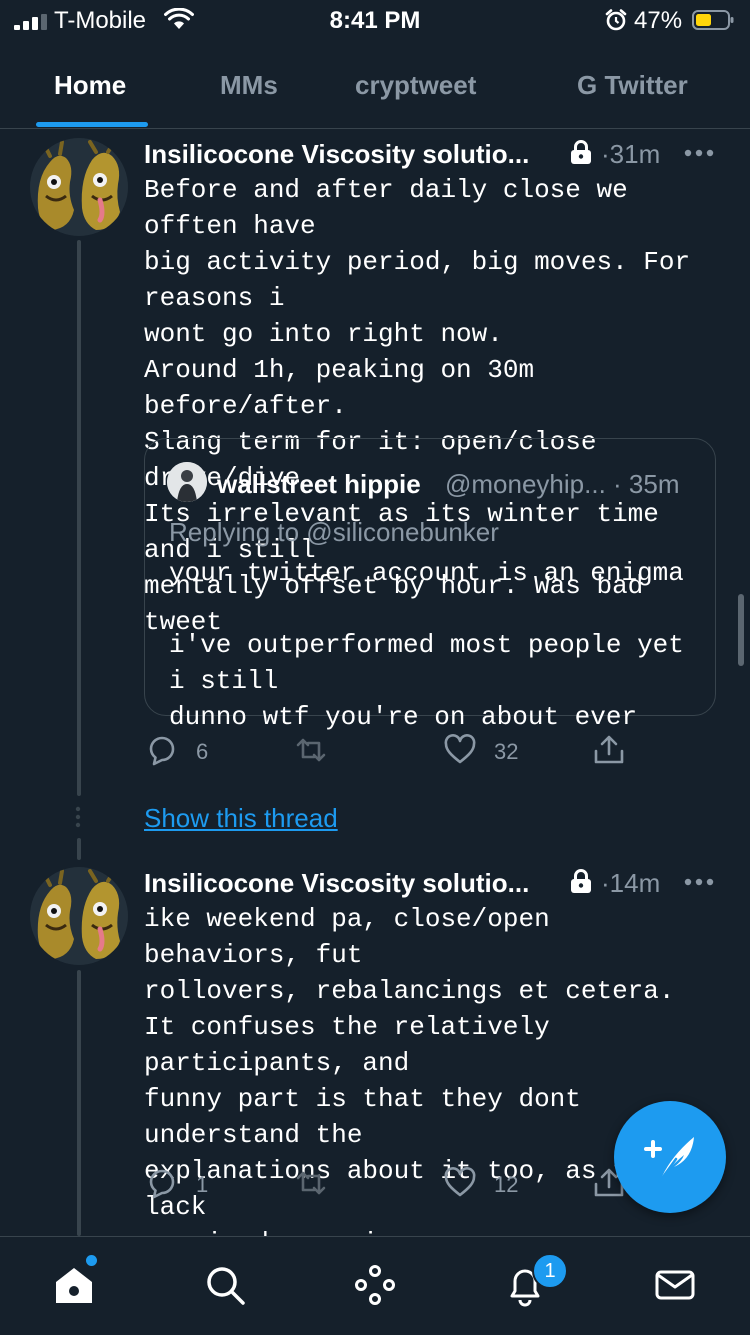 This screenshot has height=1335, width=750. Describe the element at coordinates (415, 85) in the screenshot. I see `tab-cryptweet: cryptweet` at that location.